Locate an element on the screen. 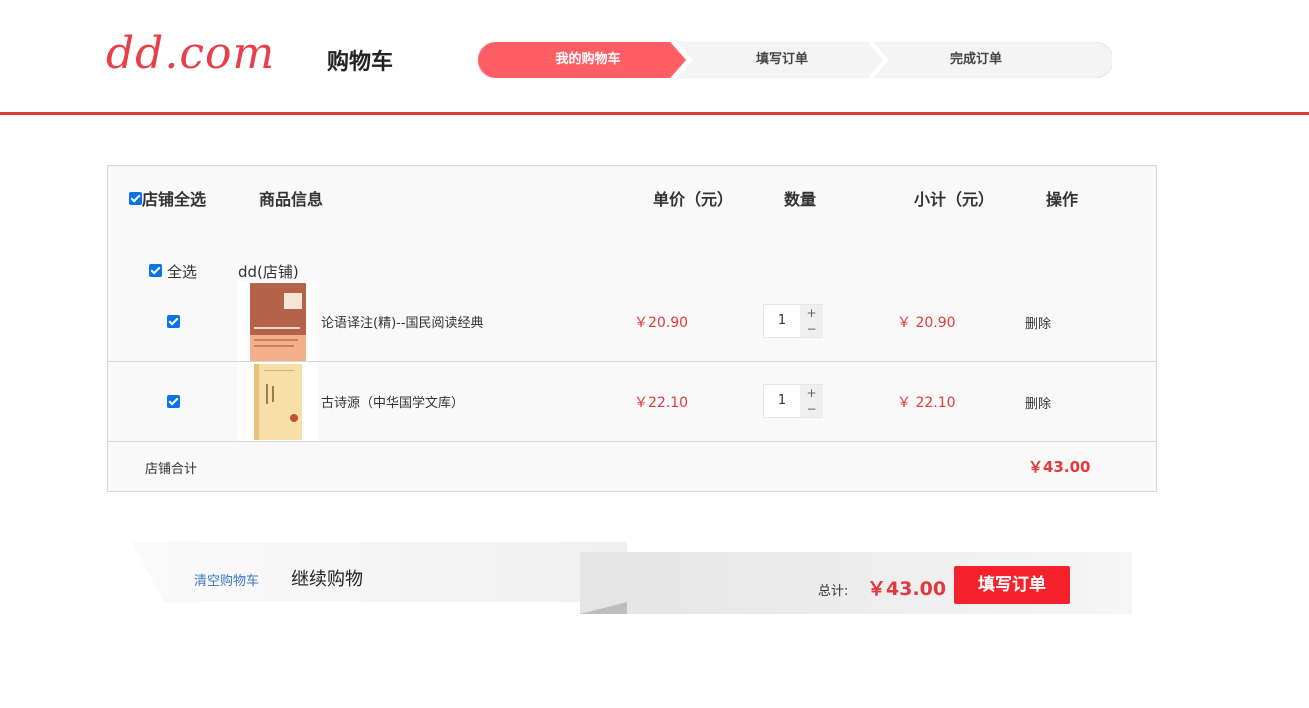 The height and width of the screenshot is (708, 1309). column-product-info: 商品信息 is located at coordinates (291, 199).